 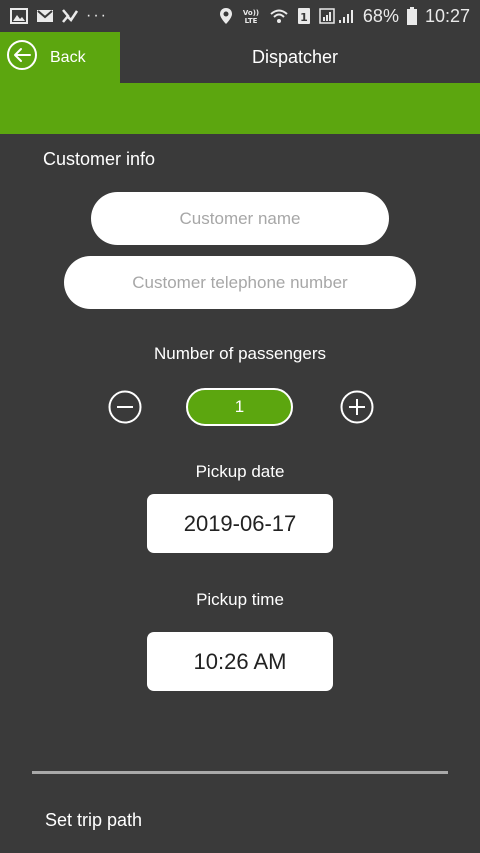 I want to click on svg-text: 1, so click(x=304, y=17).